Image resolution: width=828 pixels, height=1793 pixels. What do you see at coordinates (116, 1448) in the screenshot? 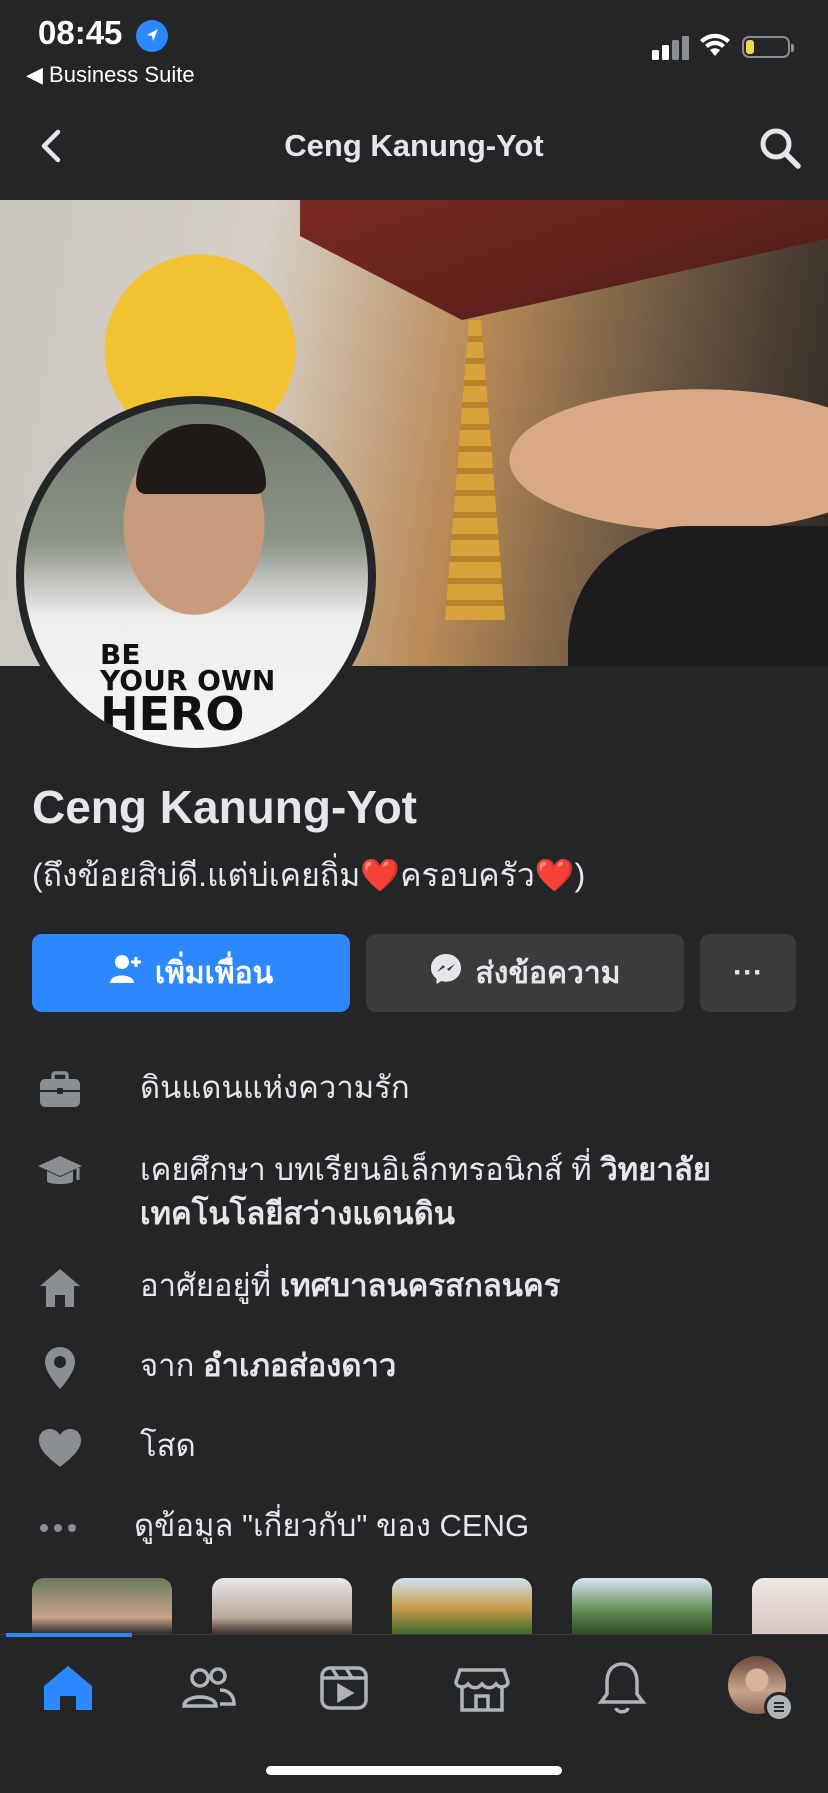
I see `info-row-relationship: โสด` at bounding box center [116, 1448].